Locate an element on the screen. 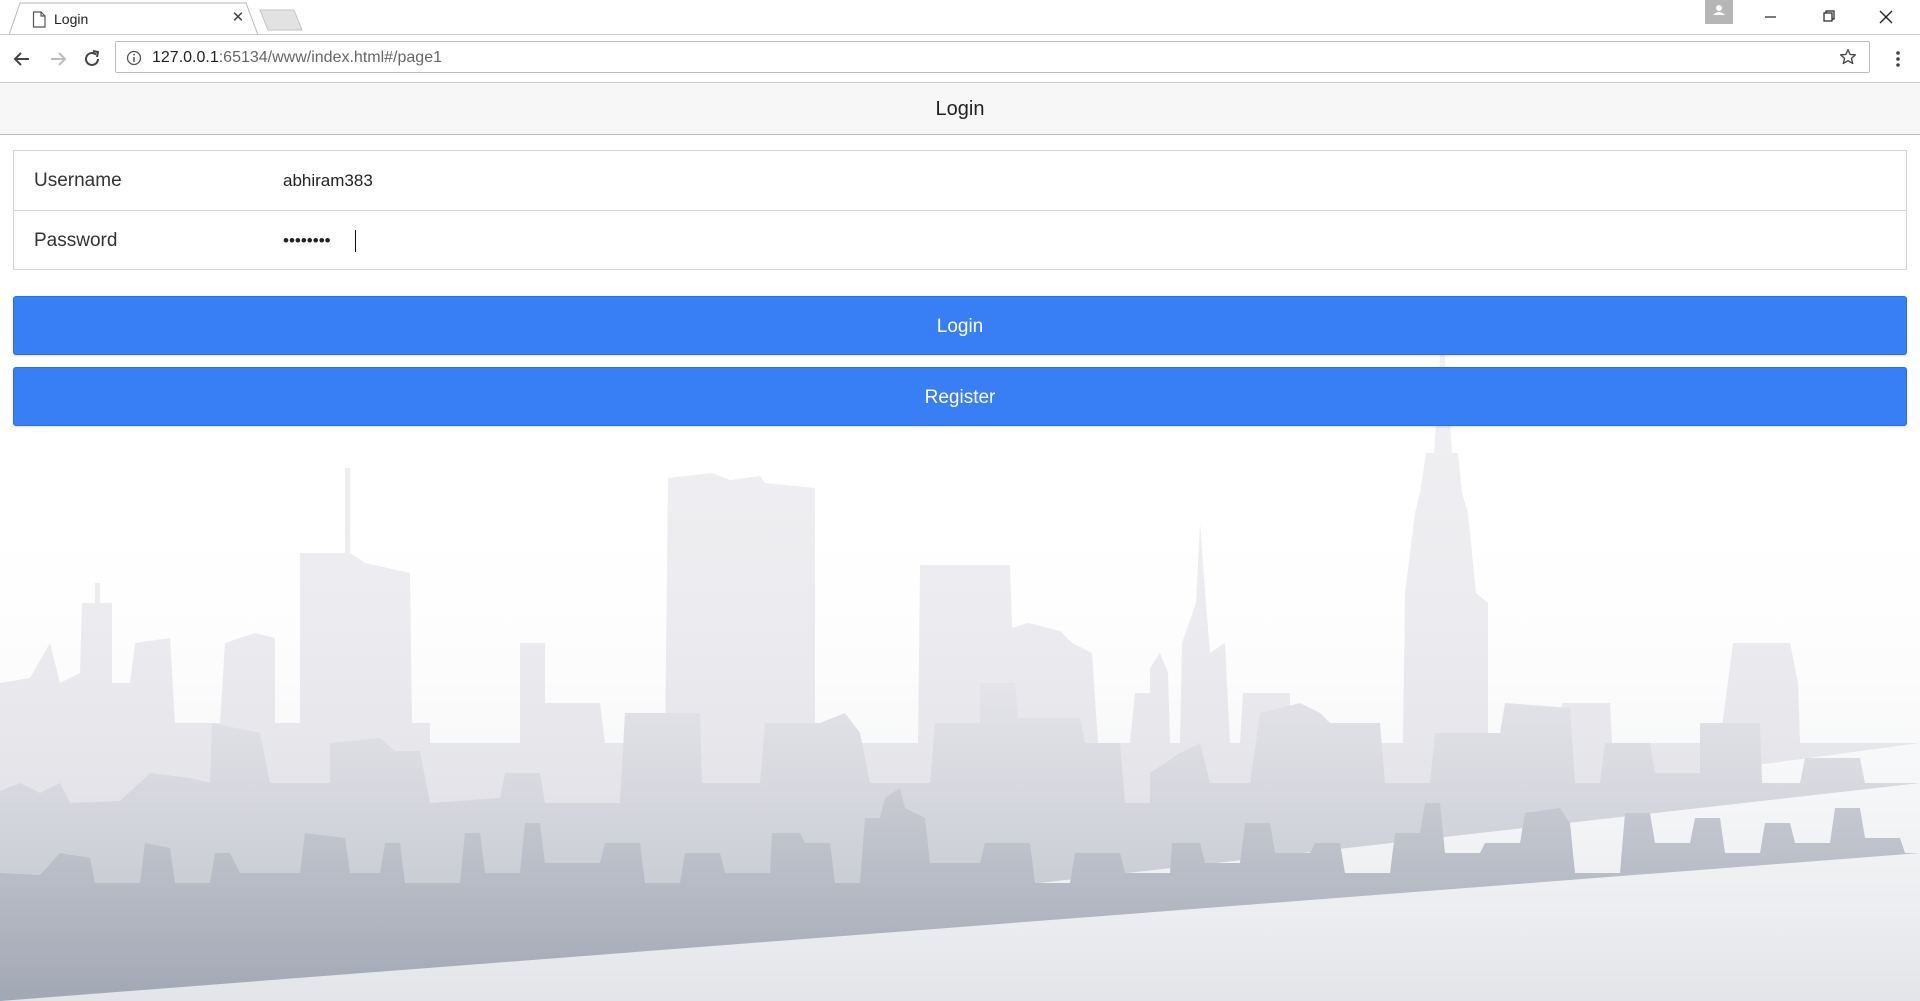  app-header: Login is located at coordinates (960, 109).